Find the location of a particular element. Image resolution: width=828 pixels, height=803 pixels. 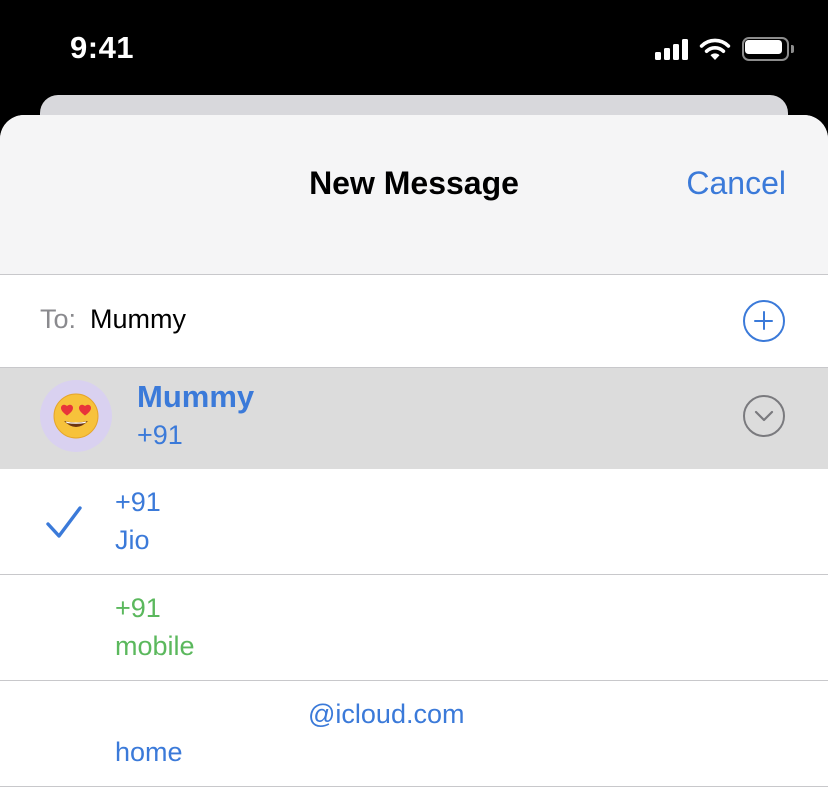

status-icons is located at coordinates (724, 49).